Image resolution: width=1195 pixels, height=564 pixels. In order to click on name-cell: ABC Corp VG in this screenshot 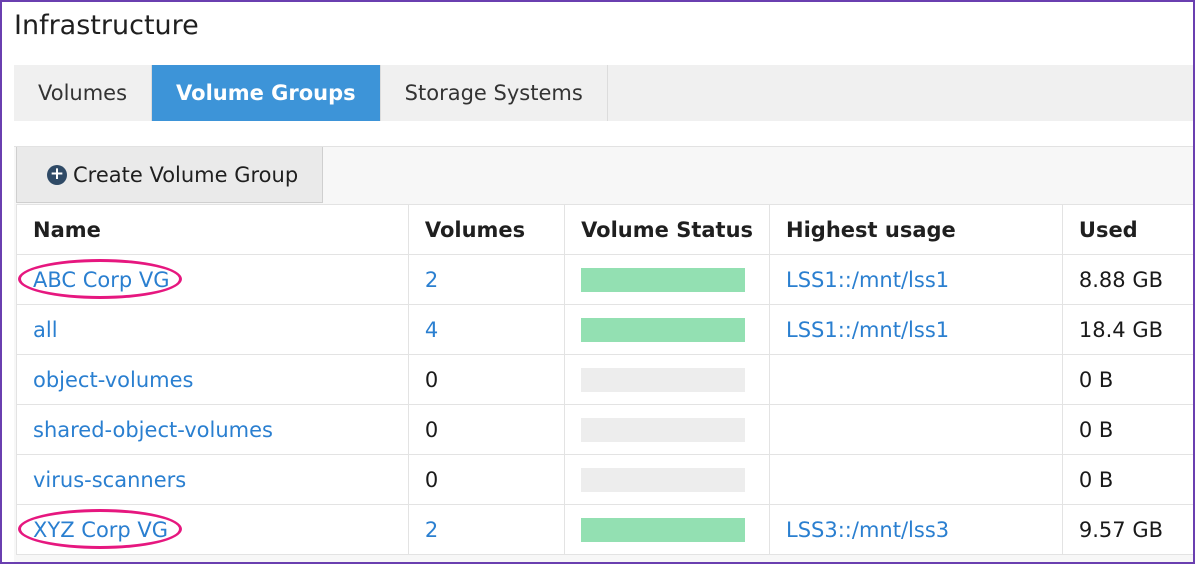, I will do `click(212, 279)`.